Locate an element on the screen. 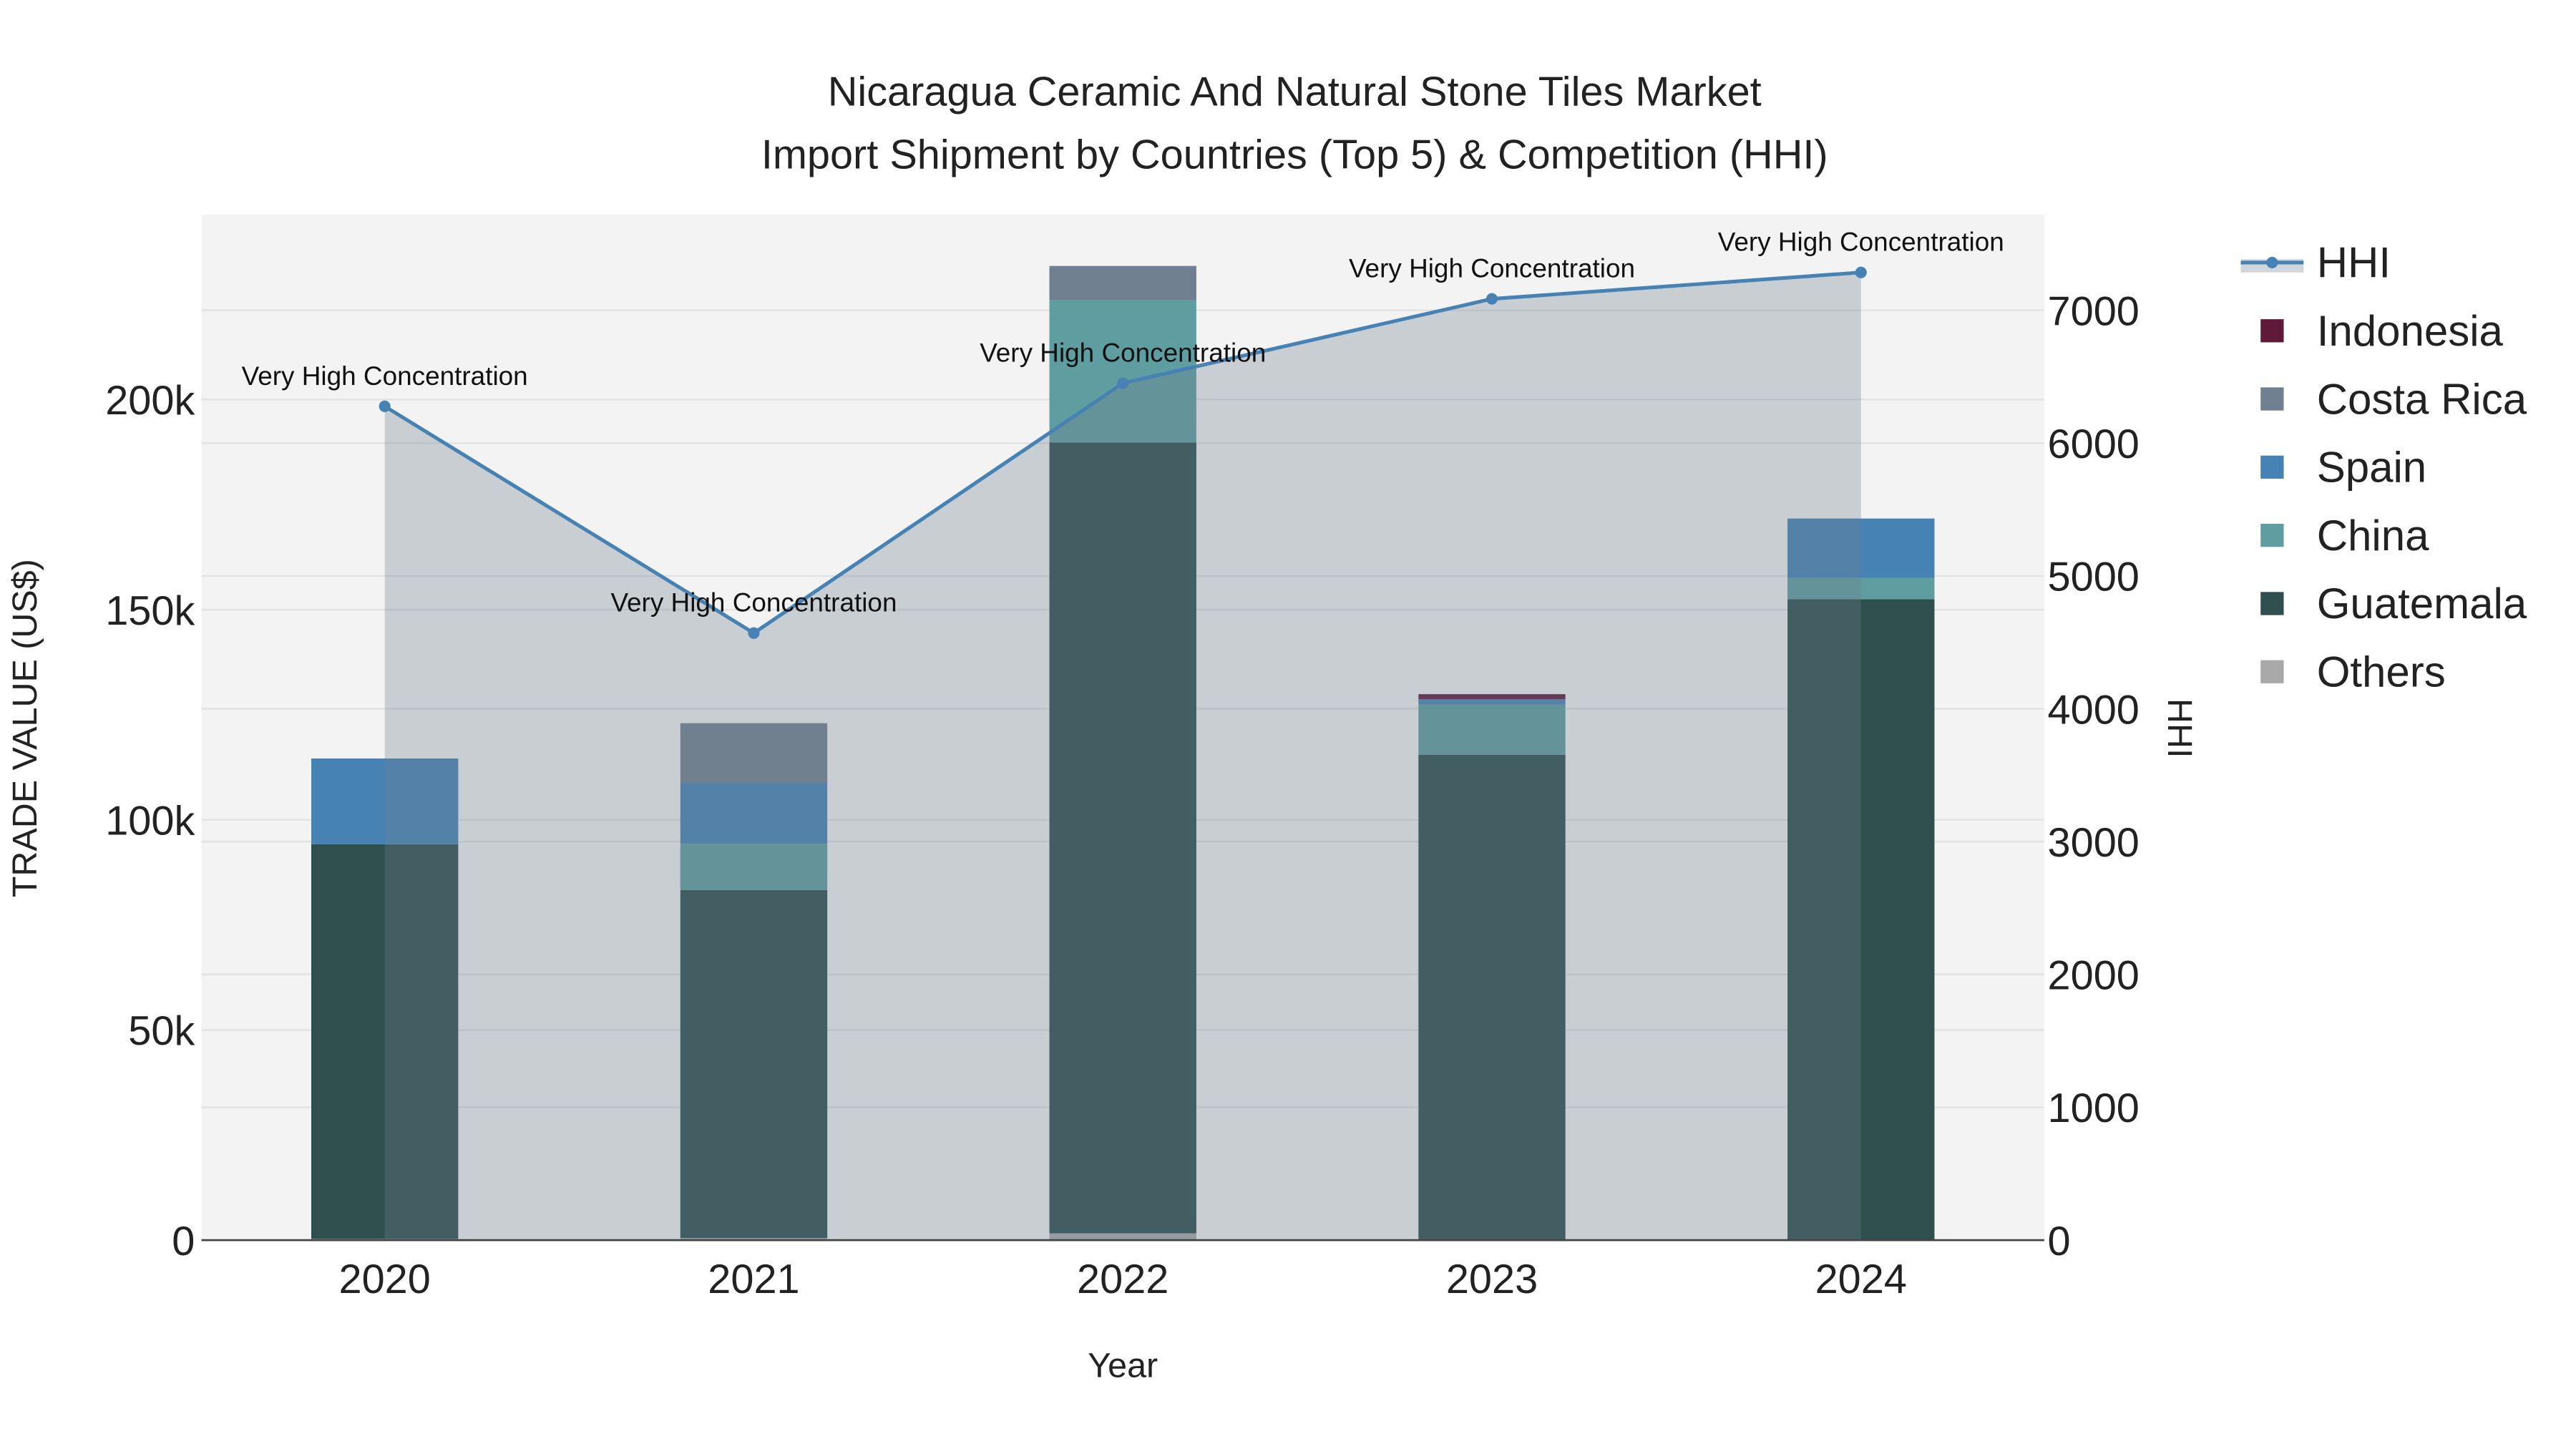 The width and height of the screenshot is (2576, 1449). y2-tick-label: 3000 is located at coordinates (2094, 843).